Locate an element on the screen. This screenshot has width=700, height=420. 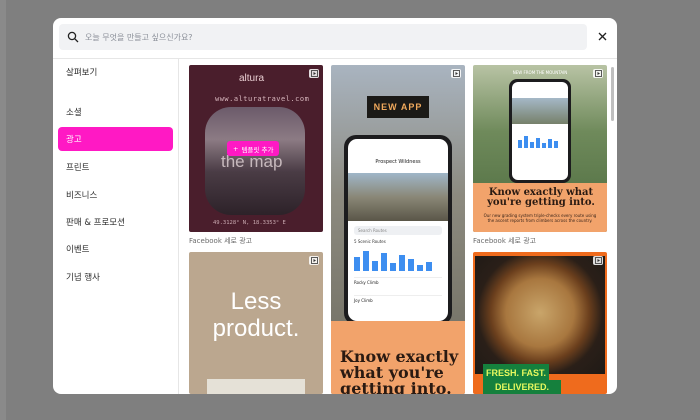
screen-search: Search Routes is located at coordinates (398, 230).